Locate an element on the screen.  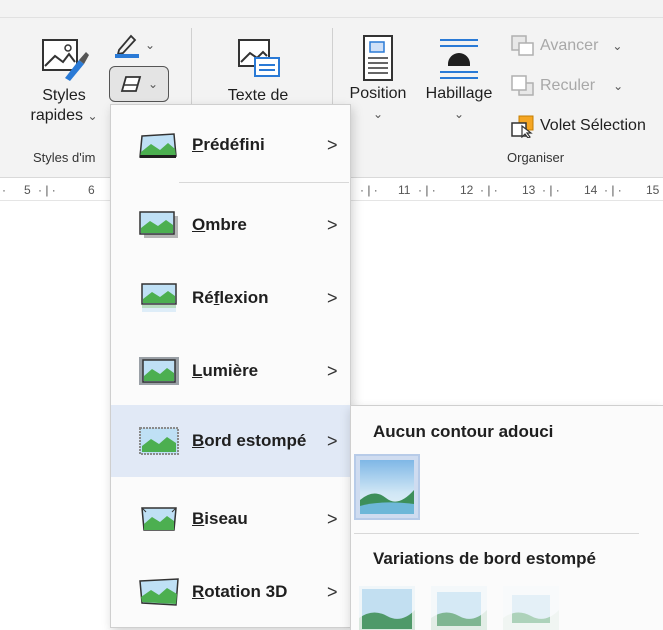
habillage-button: Habillage ⌄ is located at coordinates (459, 79).